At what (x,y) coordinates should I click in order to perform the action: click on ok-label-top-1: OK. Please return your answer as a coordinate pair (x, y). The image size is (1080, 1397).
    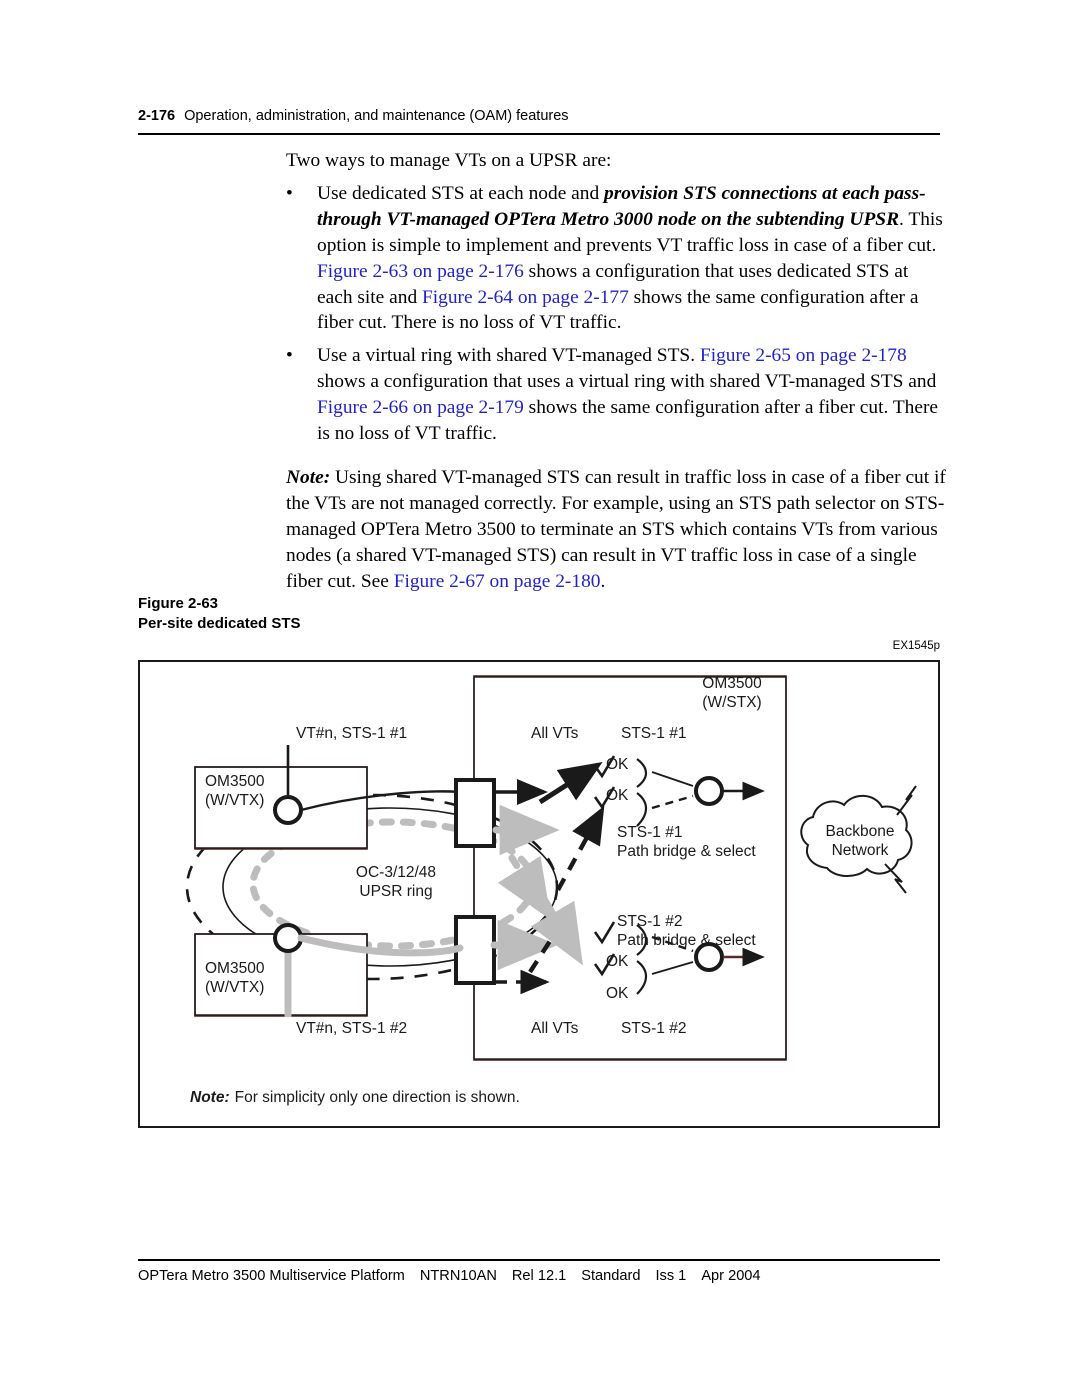
    Looking at the image, I should click on (617, 764).